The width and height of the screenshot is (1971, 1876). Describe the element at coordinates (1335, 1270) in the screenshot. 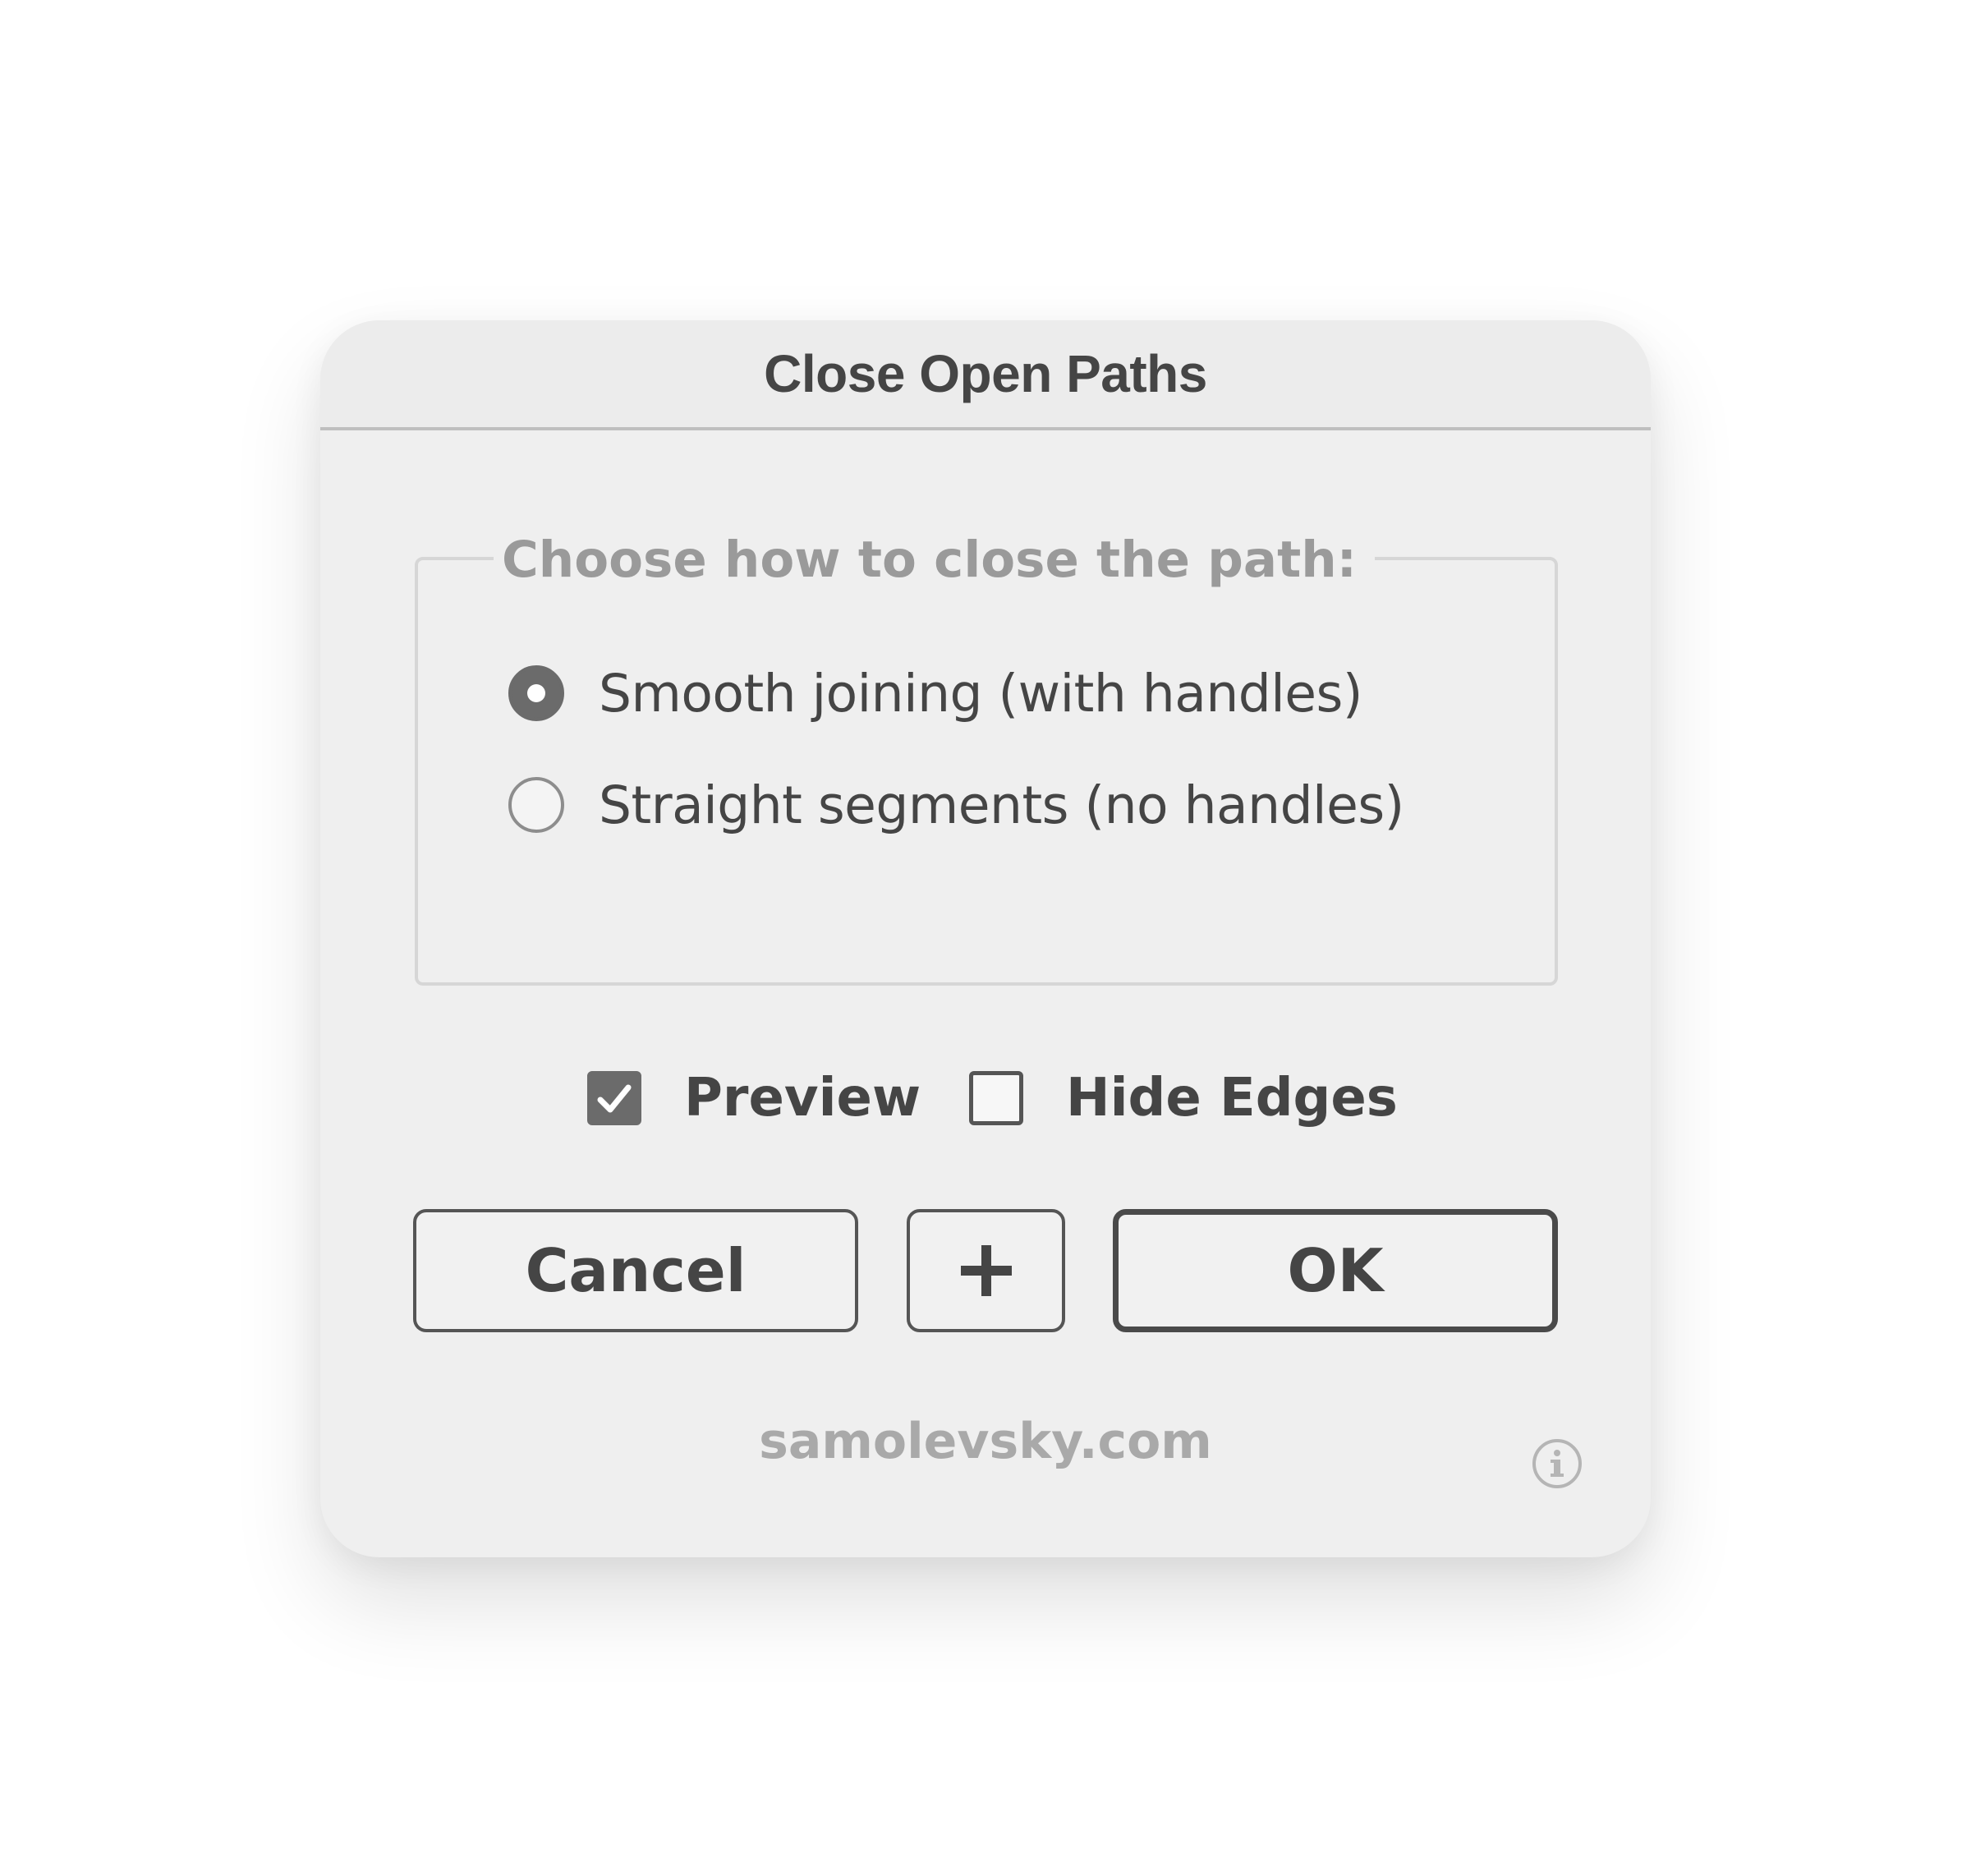

I see `ok-button: OK` at that location.